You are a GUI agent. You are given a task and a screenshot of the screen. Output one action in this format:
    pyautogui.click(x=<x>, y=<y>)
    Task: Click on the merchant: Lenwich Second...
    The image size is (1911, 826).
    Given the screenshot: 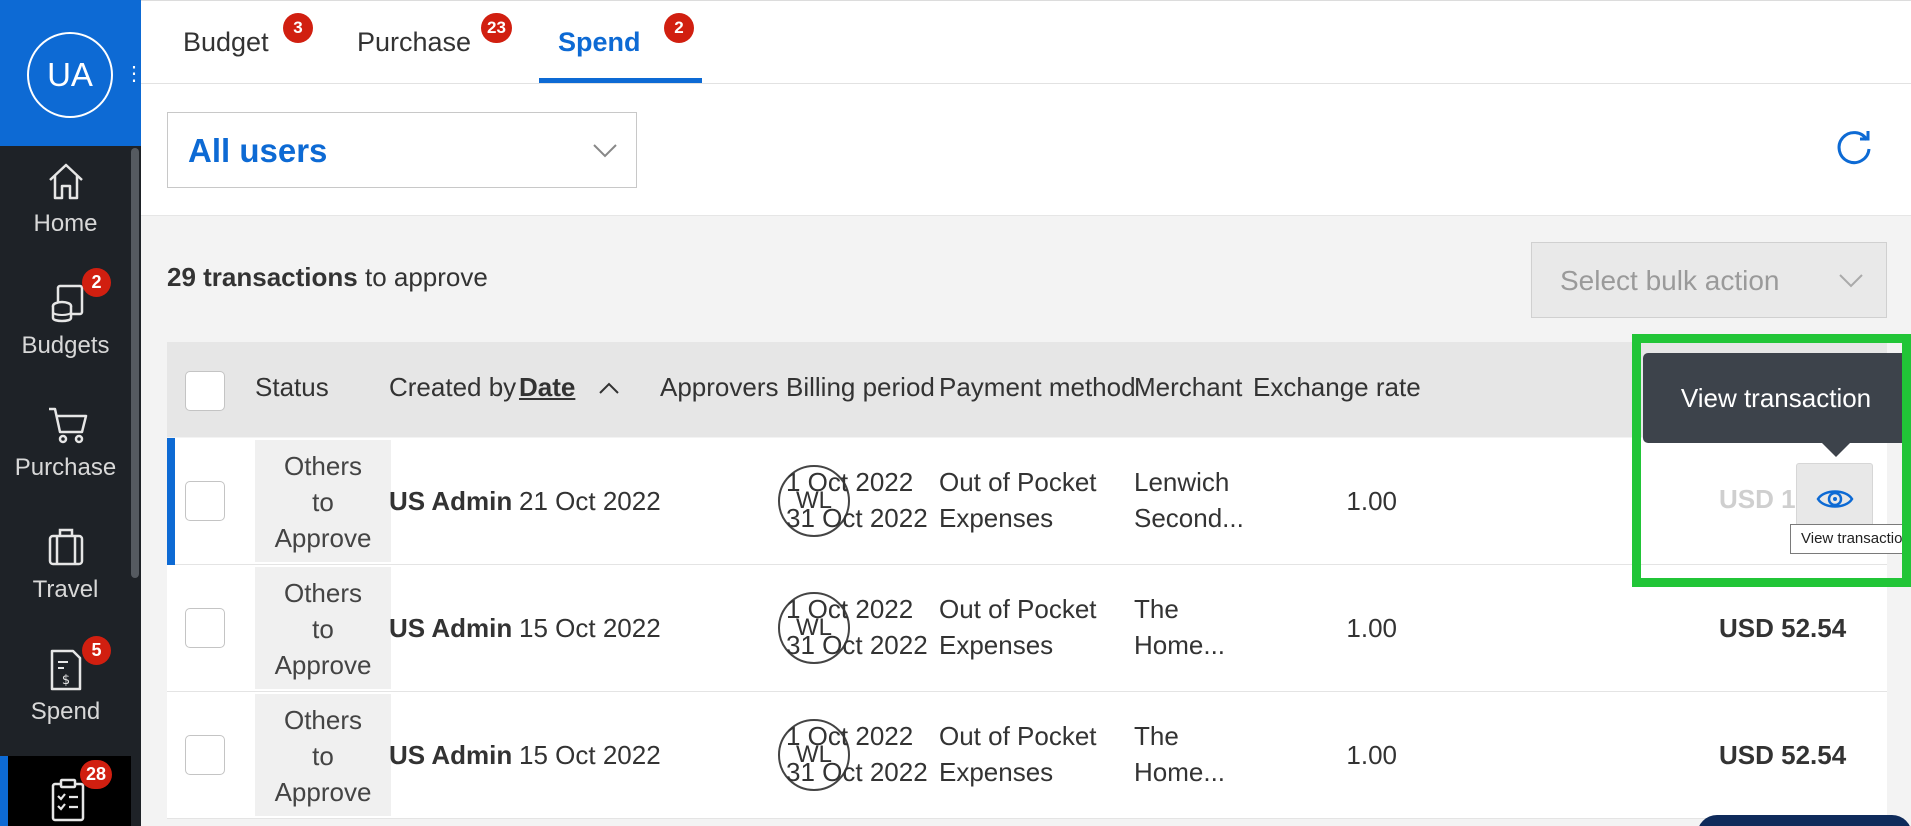 What is the action you would take?
    pyautogui.click(x=1189, y=500)
    